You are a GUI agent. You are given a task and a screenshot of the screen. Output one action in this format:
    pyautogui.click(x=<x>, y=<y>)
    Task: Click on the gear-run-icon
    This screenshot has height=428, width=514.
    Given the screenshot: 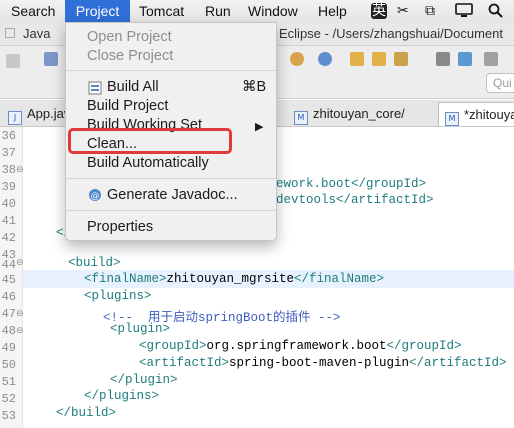 What is the action you would take?
    pyautogui.click(x=297, y=59)
    